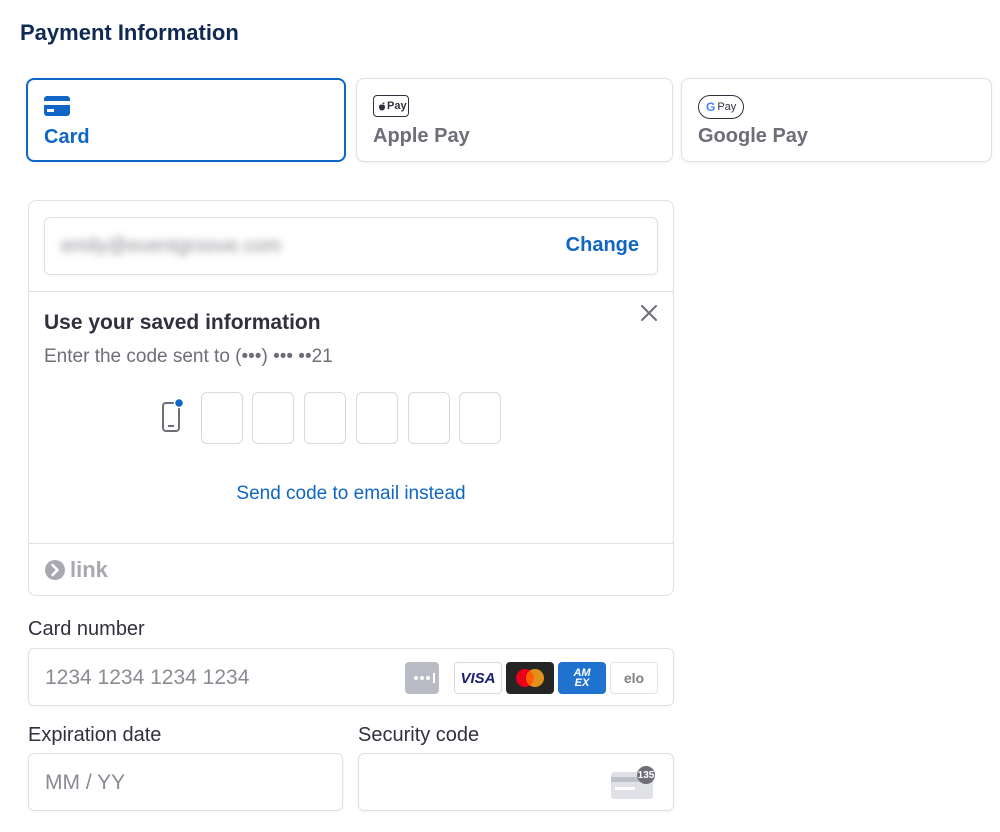 This screenshot has height=832, width=1000. I want to click on change-email-button: Change, so click(602, 245).